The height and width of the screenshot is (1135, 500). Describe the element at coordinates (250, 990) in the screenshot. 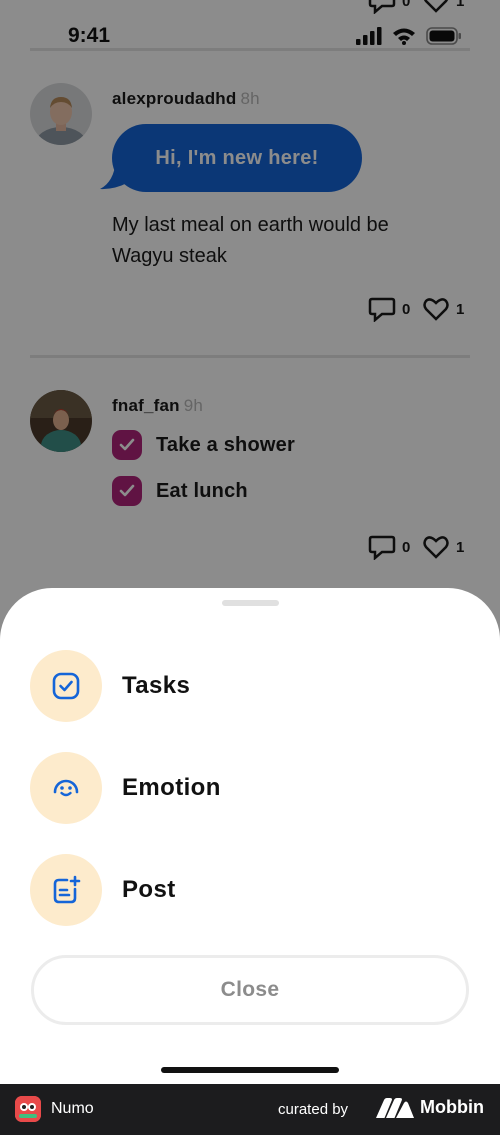

I see `close-button: Close` at that location.